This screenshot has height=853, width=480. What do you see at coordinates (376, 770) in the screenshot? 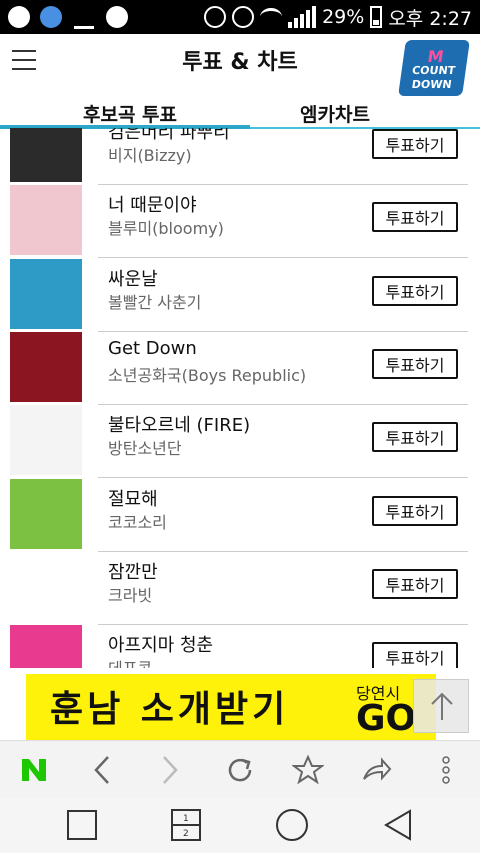
I see `share-icon` at bounding box center [376, 770].